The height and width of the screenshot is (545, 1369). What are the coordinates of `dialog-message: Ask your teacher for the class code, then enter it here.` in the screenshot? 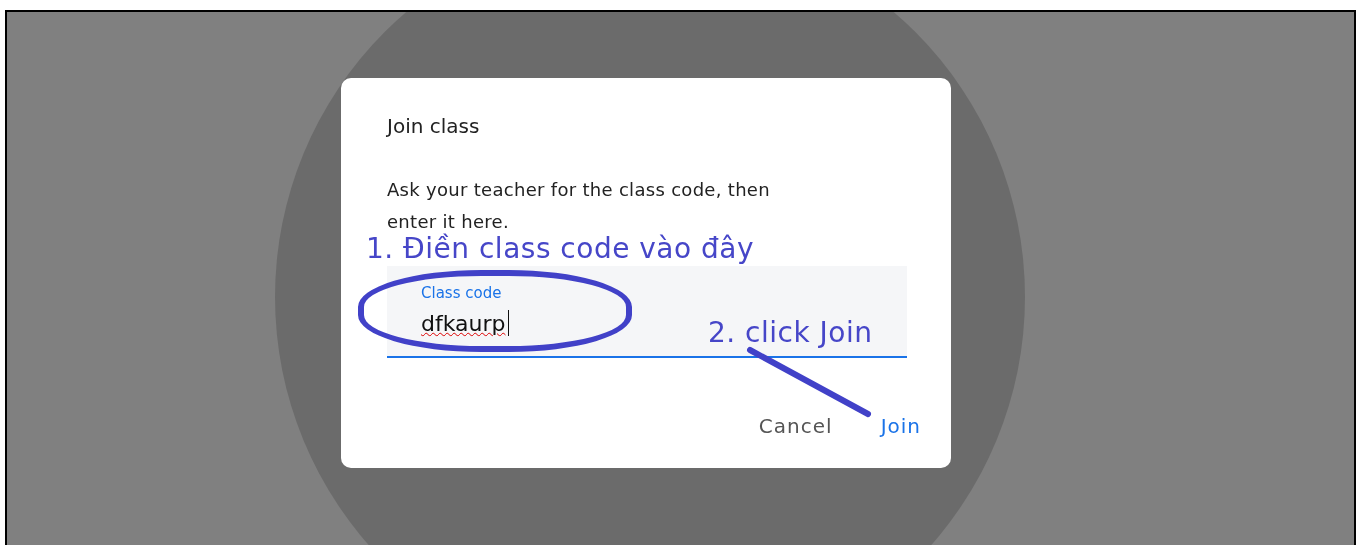 It's located at (579, 205).